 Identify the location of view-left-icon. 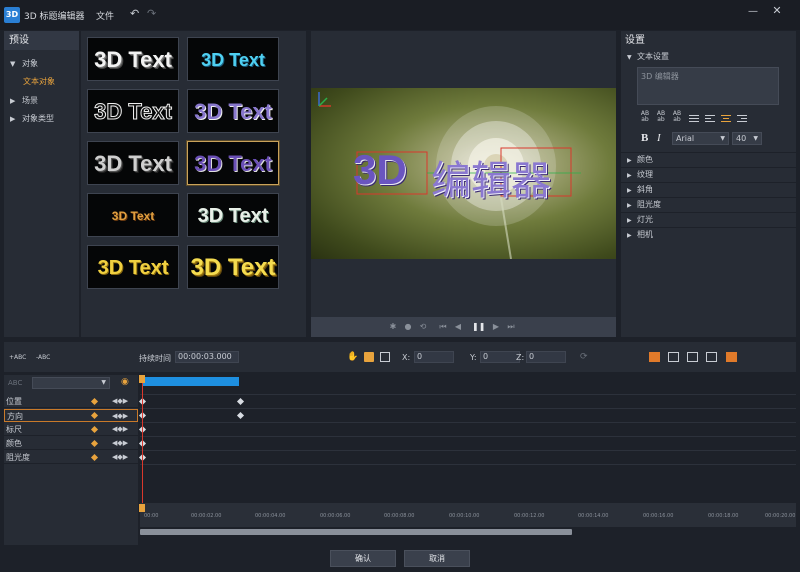
(673, 357).